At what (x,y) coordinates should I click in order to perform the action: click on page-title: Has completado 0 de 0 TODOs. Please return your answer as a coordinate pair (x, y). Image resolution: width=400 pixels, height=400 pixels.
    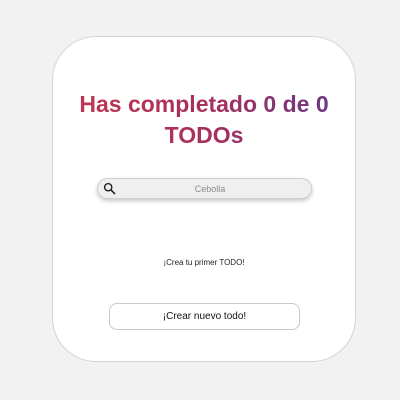
    Looking at the image, I should click on (204, 120).